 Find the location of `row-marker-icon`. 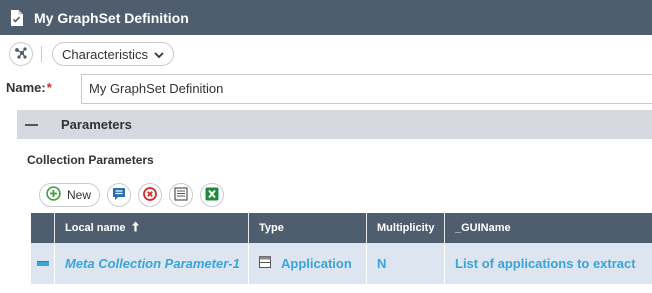

row-marker-icon is located at coordinates (42, 263).